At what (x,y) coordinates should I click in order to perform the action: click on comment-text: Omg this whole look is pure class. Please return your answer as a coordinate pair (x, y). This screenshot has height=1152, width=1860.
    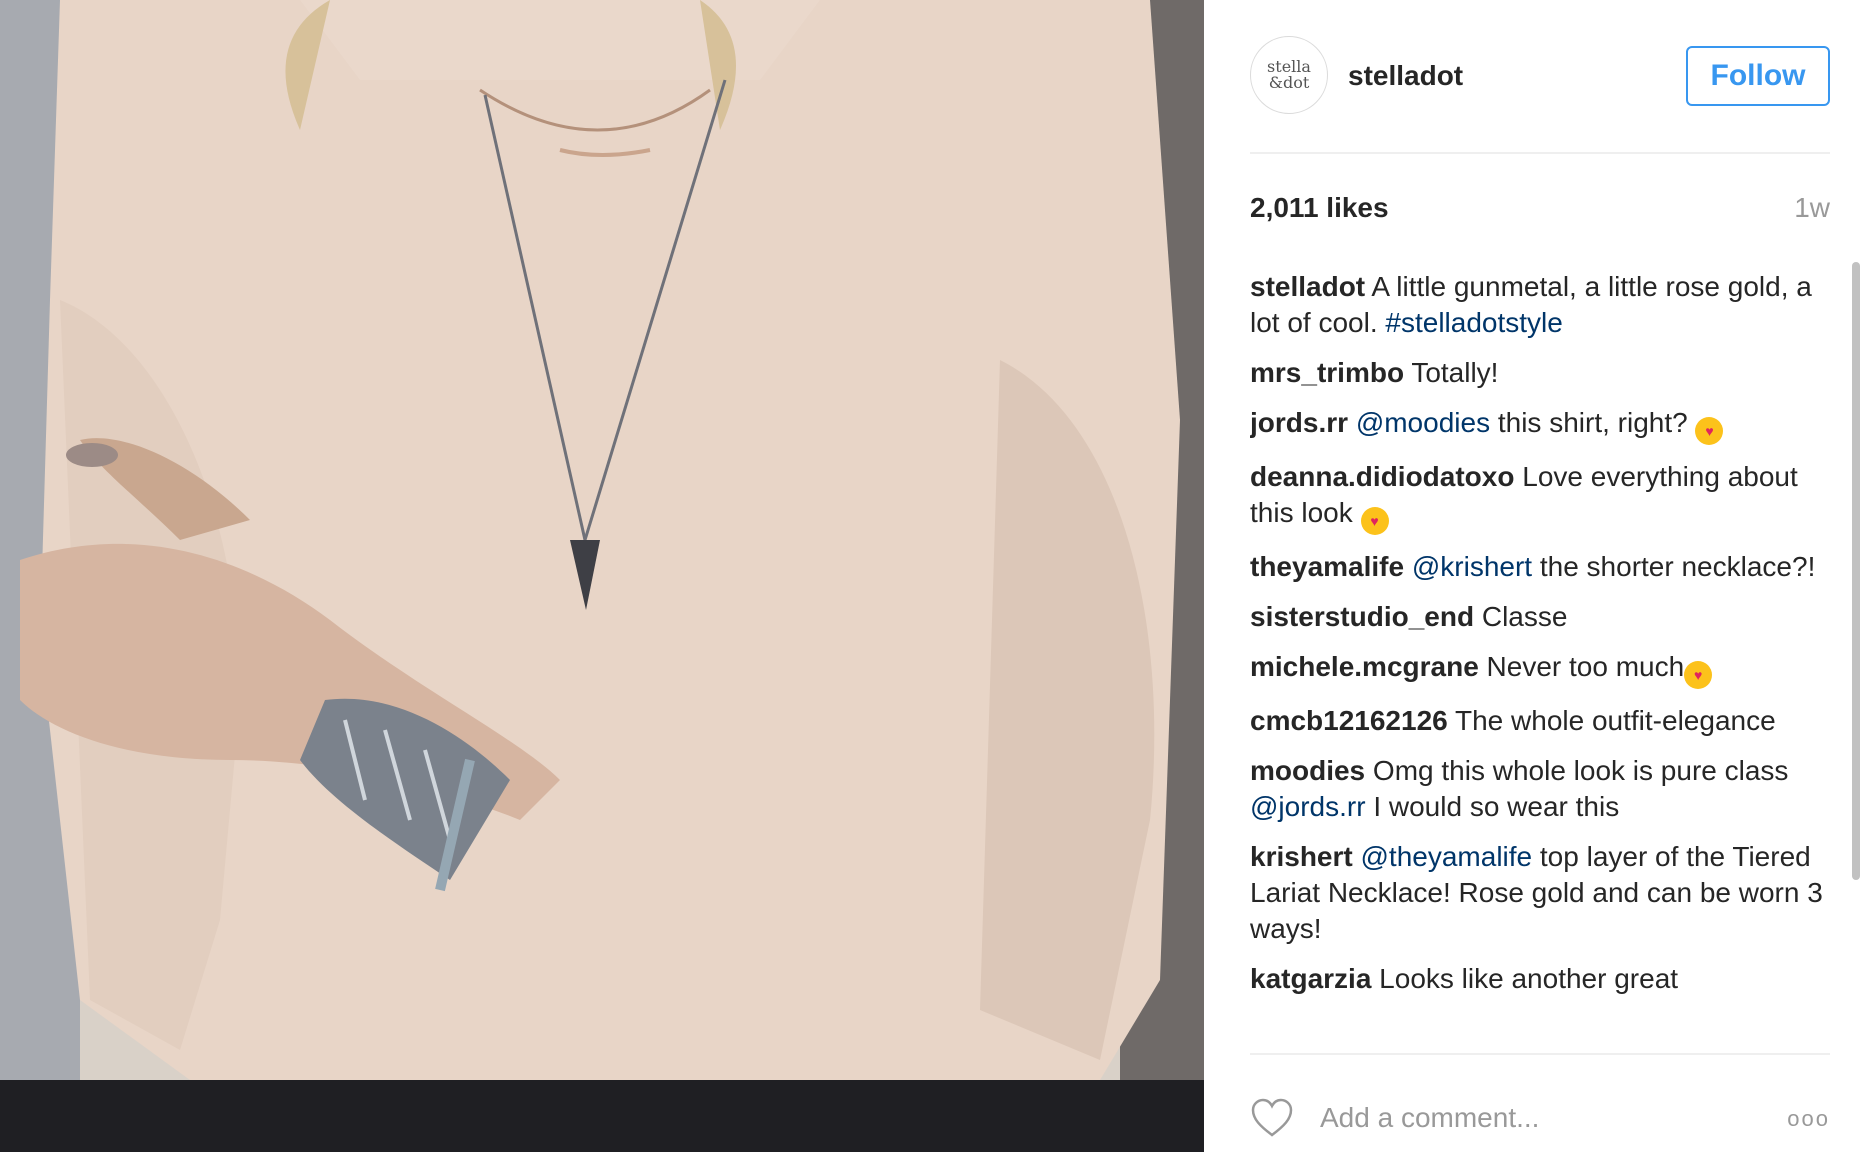
    Looking at the image, I should click on (1577, 770).